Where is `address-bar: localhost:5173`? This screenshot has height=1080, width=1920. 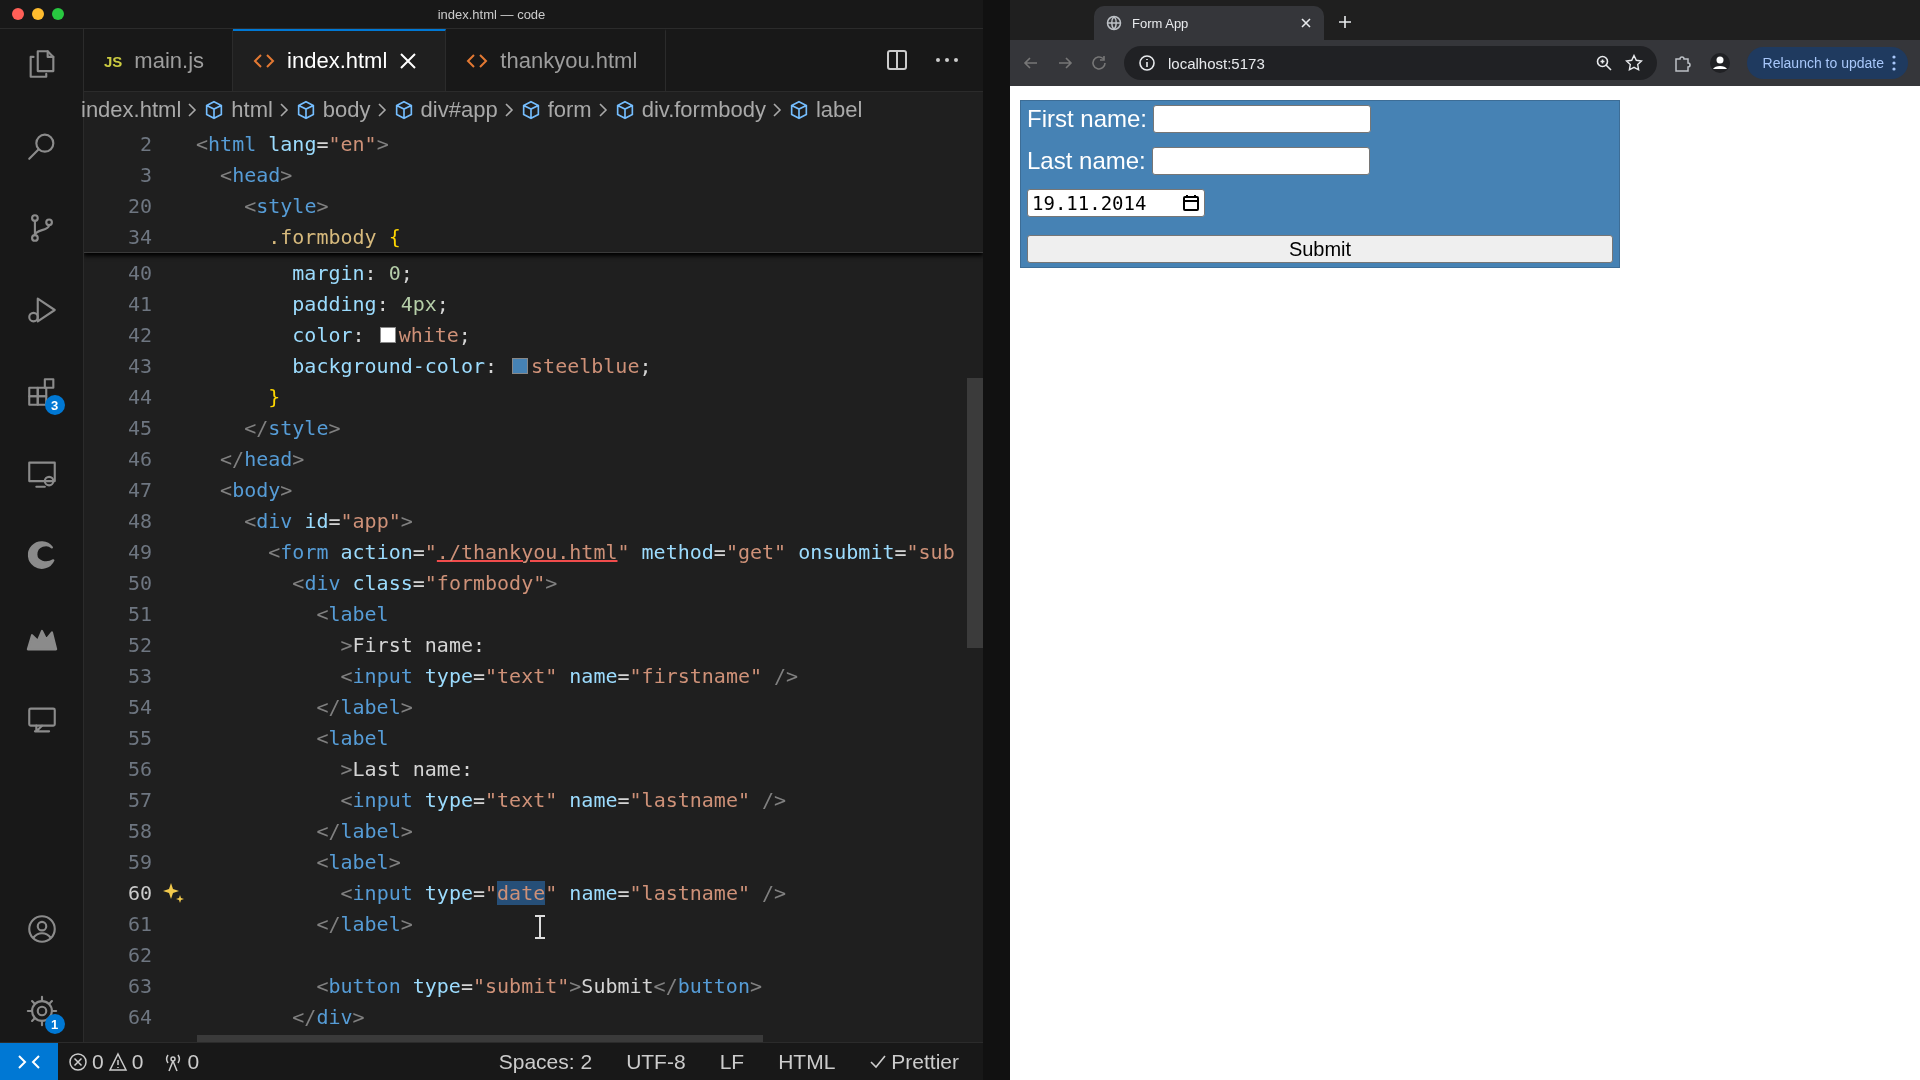
address-bar: localhost:5173 is located at coordinates (1390, 63).